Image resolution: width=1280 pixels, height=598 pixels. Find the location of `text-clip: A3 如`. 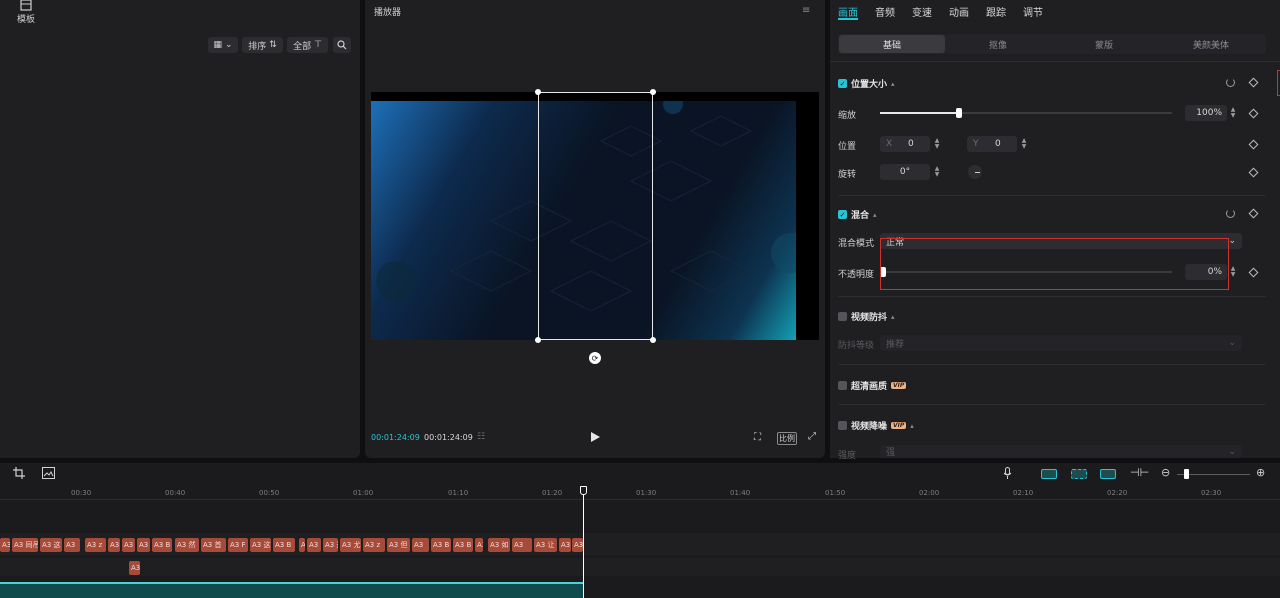

text-clip: A3 如 is located at coordinates (499, 545).